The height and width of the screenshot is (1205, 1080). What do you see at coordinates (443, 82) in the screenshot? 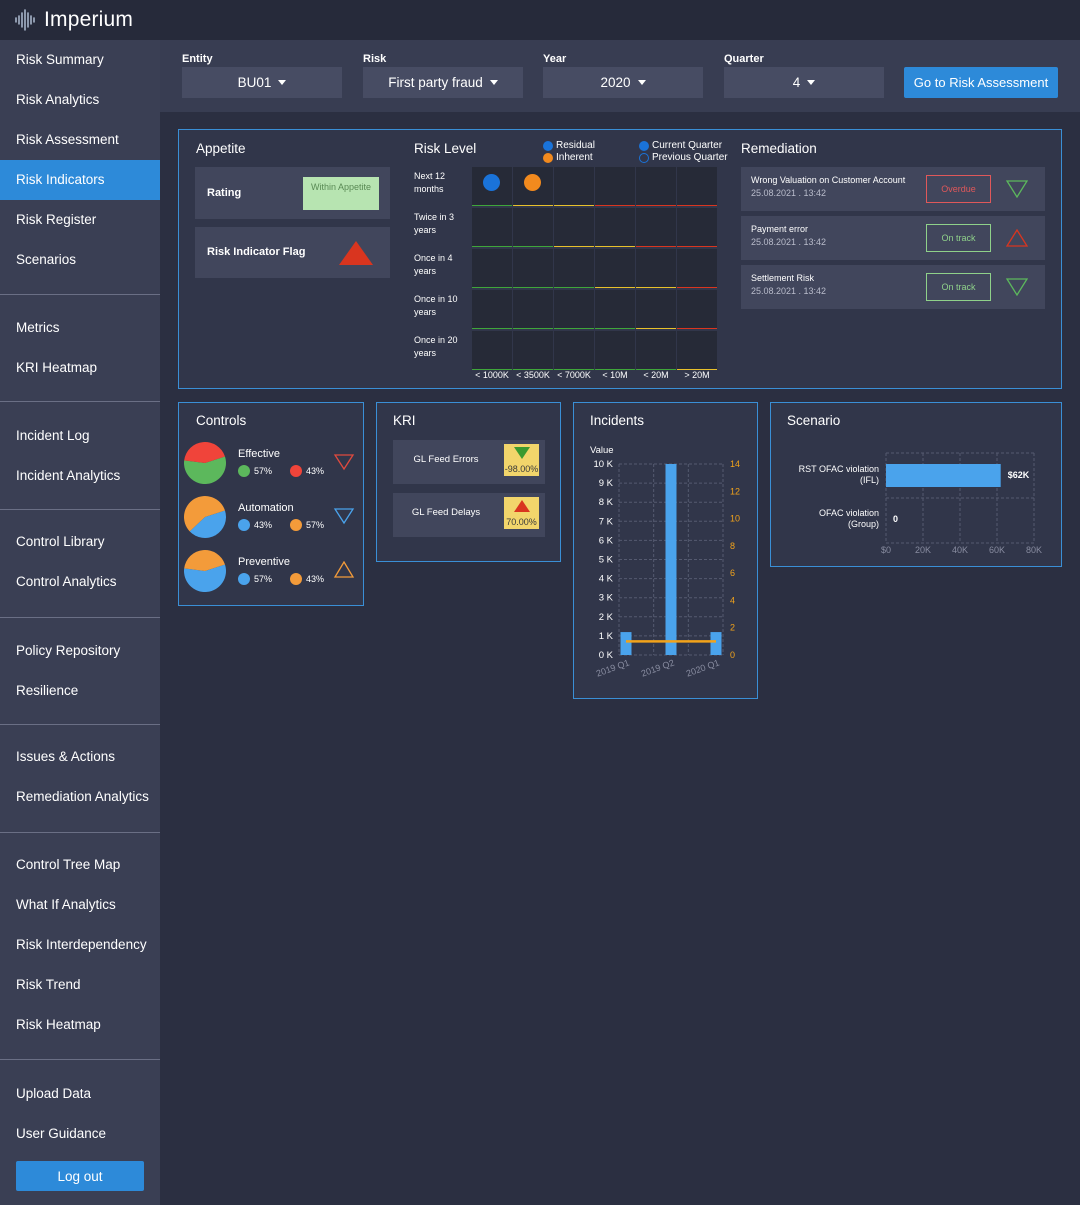
I see `risk-select: First party fraud` at bounding box center [443, 82].